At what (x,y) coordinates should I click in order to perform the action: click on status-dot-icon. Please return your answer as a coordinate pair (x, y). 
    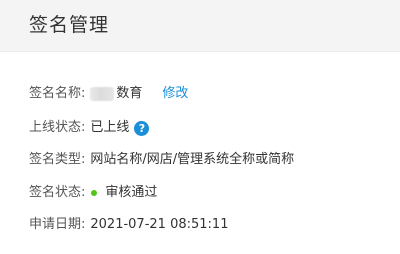
    Looking at the image, I should click on (94, 193).